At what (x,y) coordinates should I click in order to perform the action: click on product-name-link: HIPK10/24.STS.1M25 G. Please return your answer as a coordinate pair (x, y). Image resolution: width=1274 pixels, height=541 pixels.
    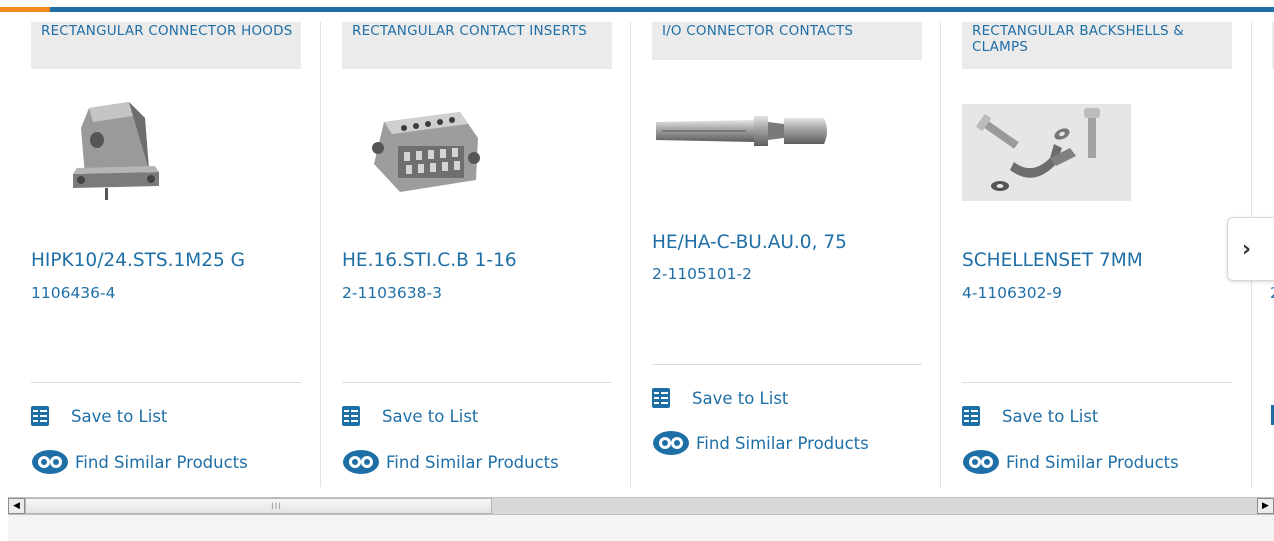
    Looking at the image, I should click on (138, 260).